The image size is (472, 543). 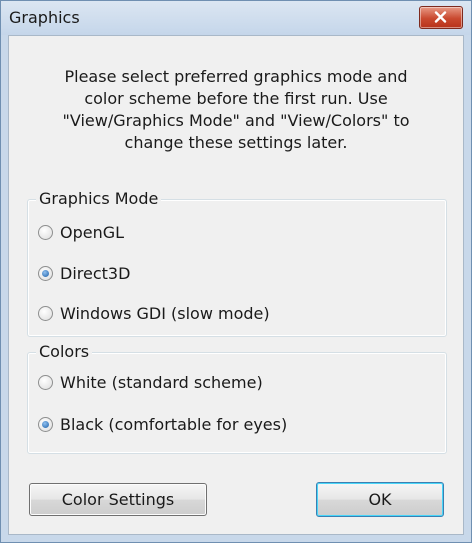 I want to click on radio-label: Windows GDI (slow mode), so click(x=165, y=313).